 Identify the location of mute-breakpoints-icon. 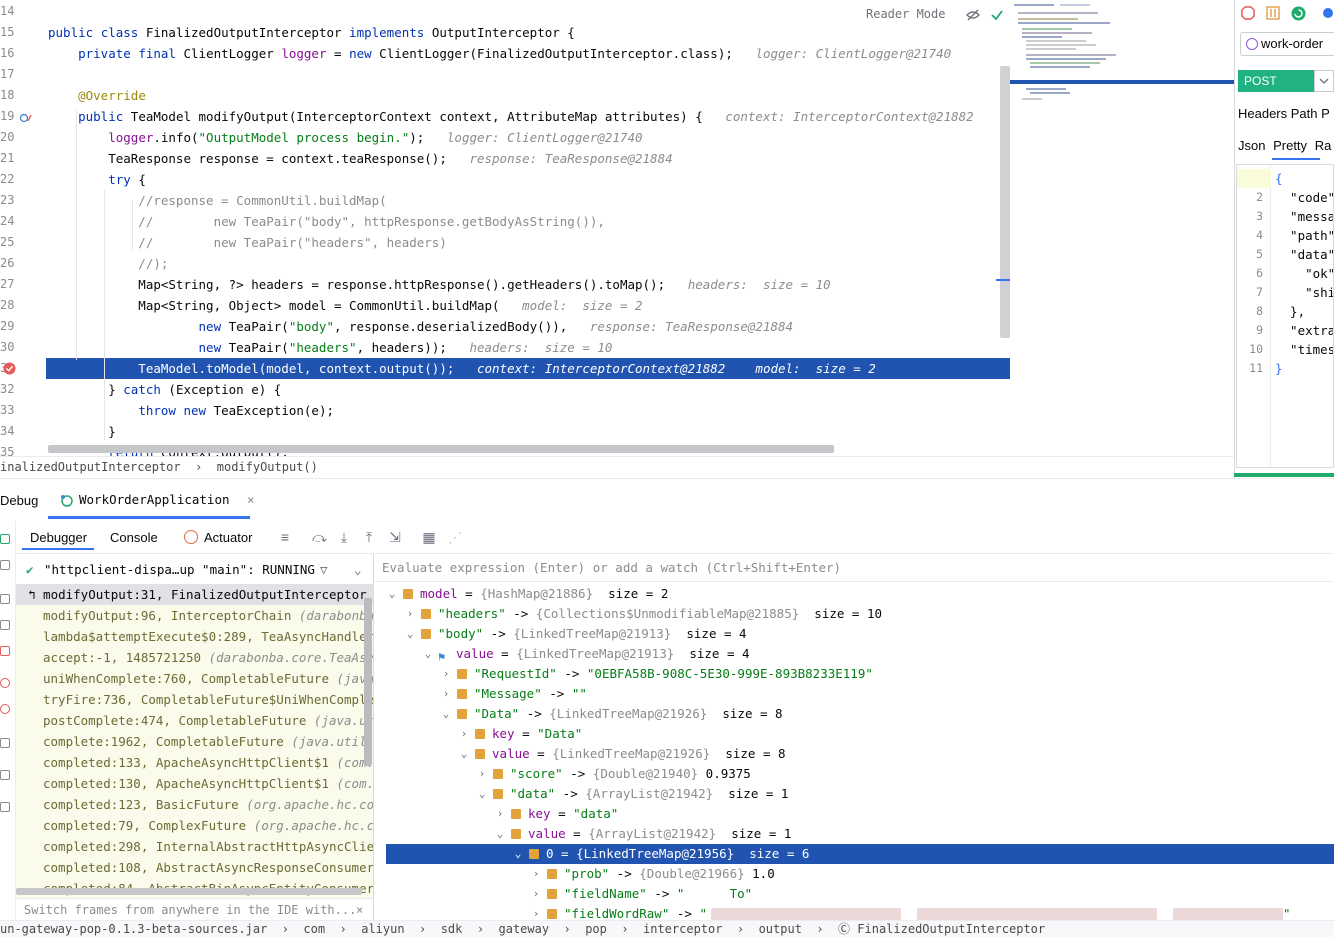
(5, 709).